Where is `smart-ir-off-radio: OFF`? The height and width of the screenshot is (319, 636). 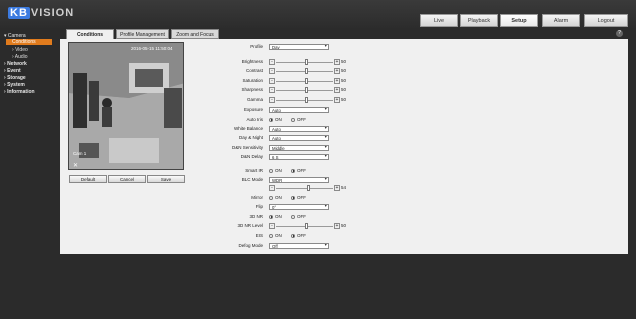 smart-ir-off-radio: OFF is located at coordinates (298, 171).